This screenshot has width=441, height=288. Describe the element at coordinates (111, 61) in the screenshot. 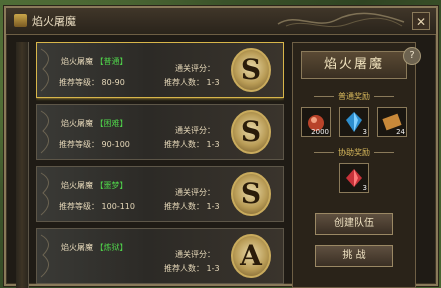

I see `difficulty-tag: 【普通】` at that location.